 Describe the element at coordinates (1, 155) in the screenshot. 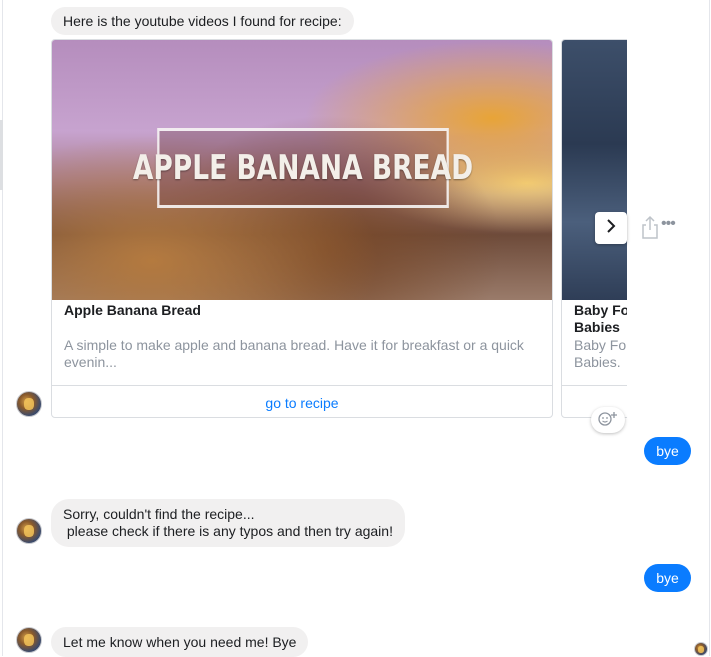

I see `left-scroll-marker` at that location.